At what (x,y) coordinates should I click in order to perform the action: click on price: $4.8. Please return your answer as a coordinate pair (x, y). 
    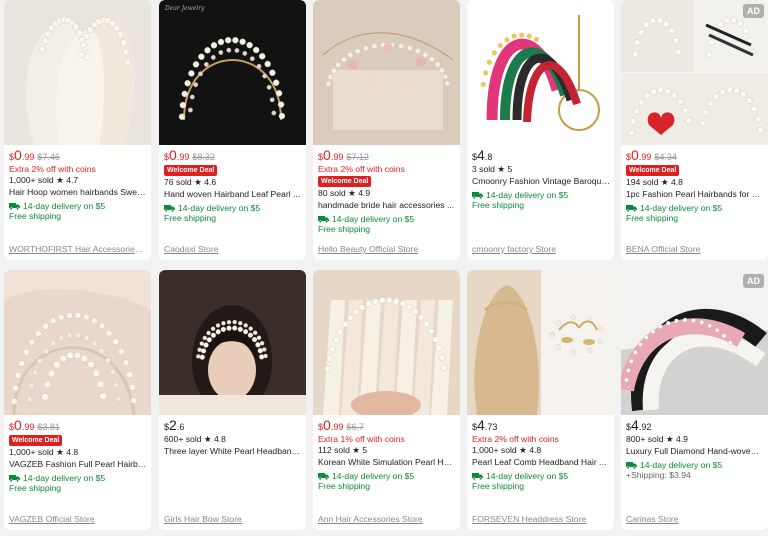
    Looking at the image, I should click on (541, 156).